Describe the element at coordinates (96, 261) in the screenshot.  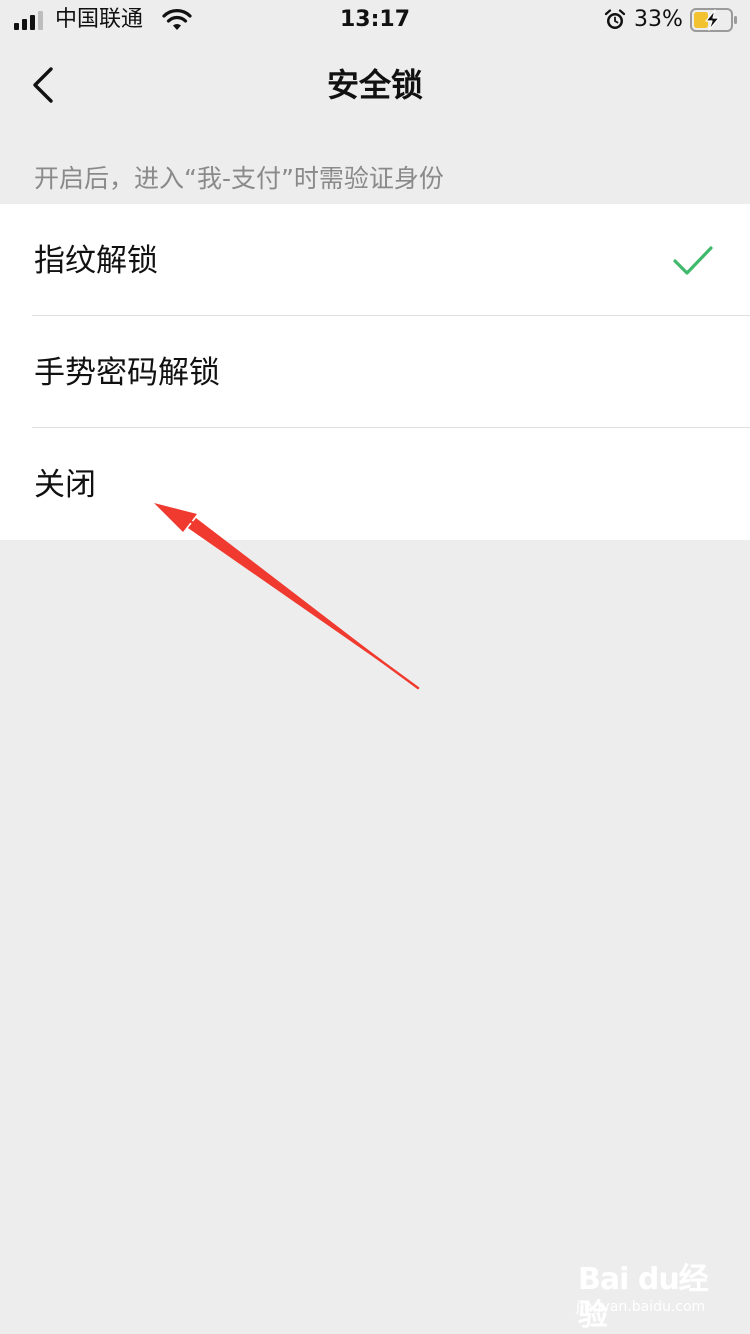
I see `option-label: 指纹解锁` at that location.